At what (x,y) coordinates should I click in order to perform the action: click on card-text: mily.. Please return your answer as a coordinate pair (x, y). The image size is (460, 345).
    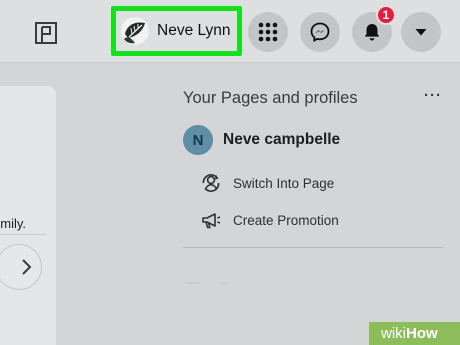
    Looking at the image, I should click on (13, 223).